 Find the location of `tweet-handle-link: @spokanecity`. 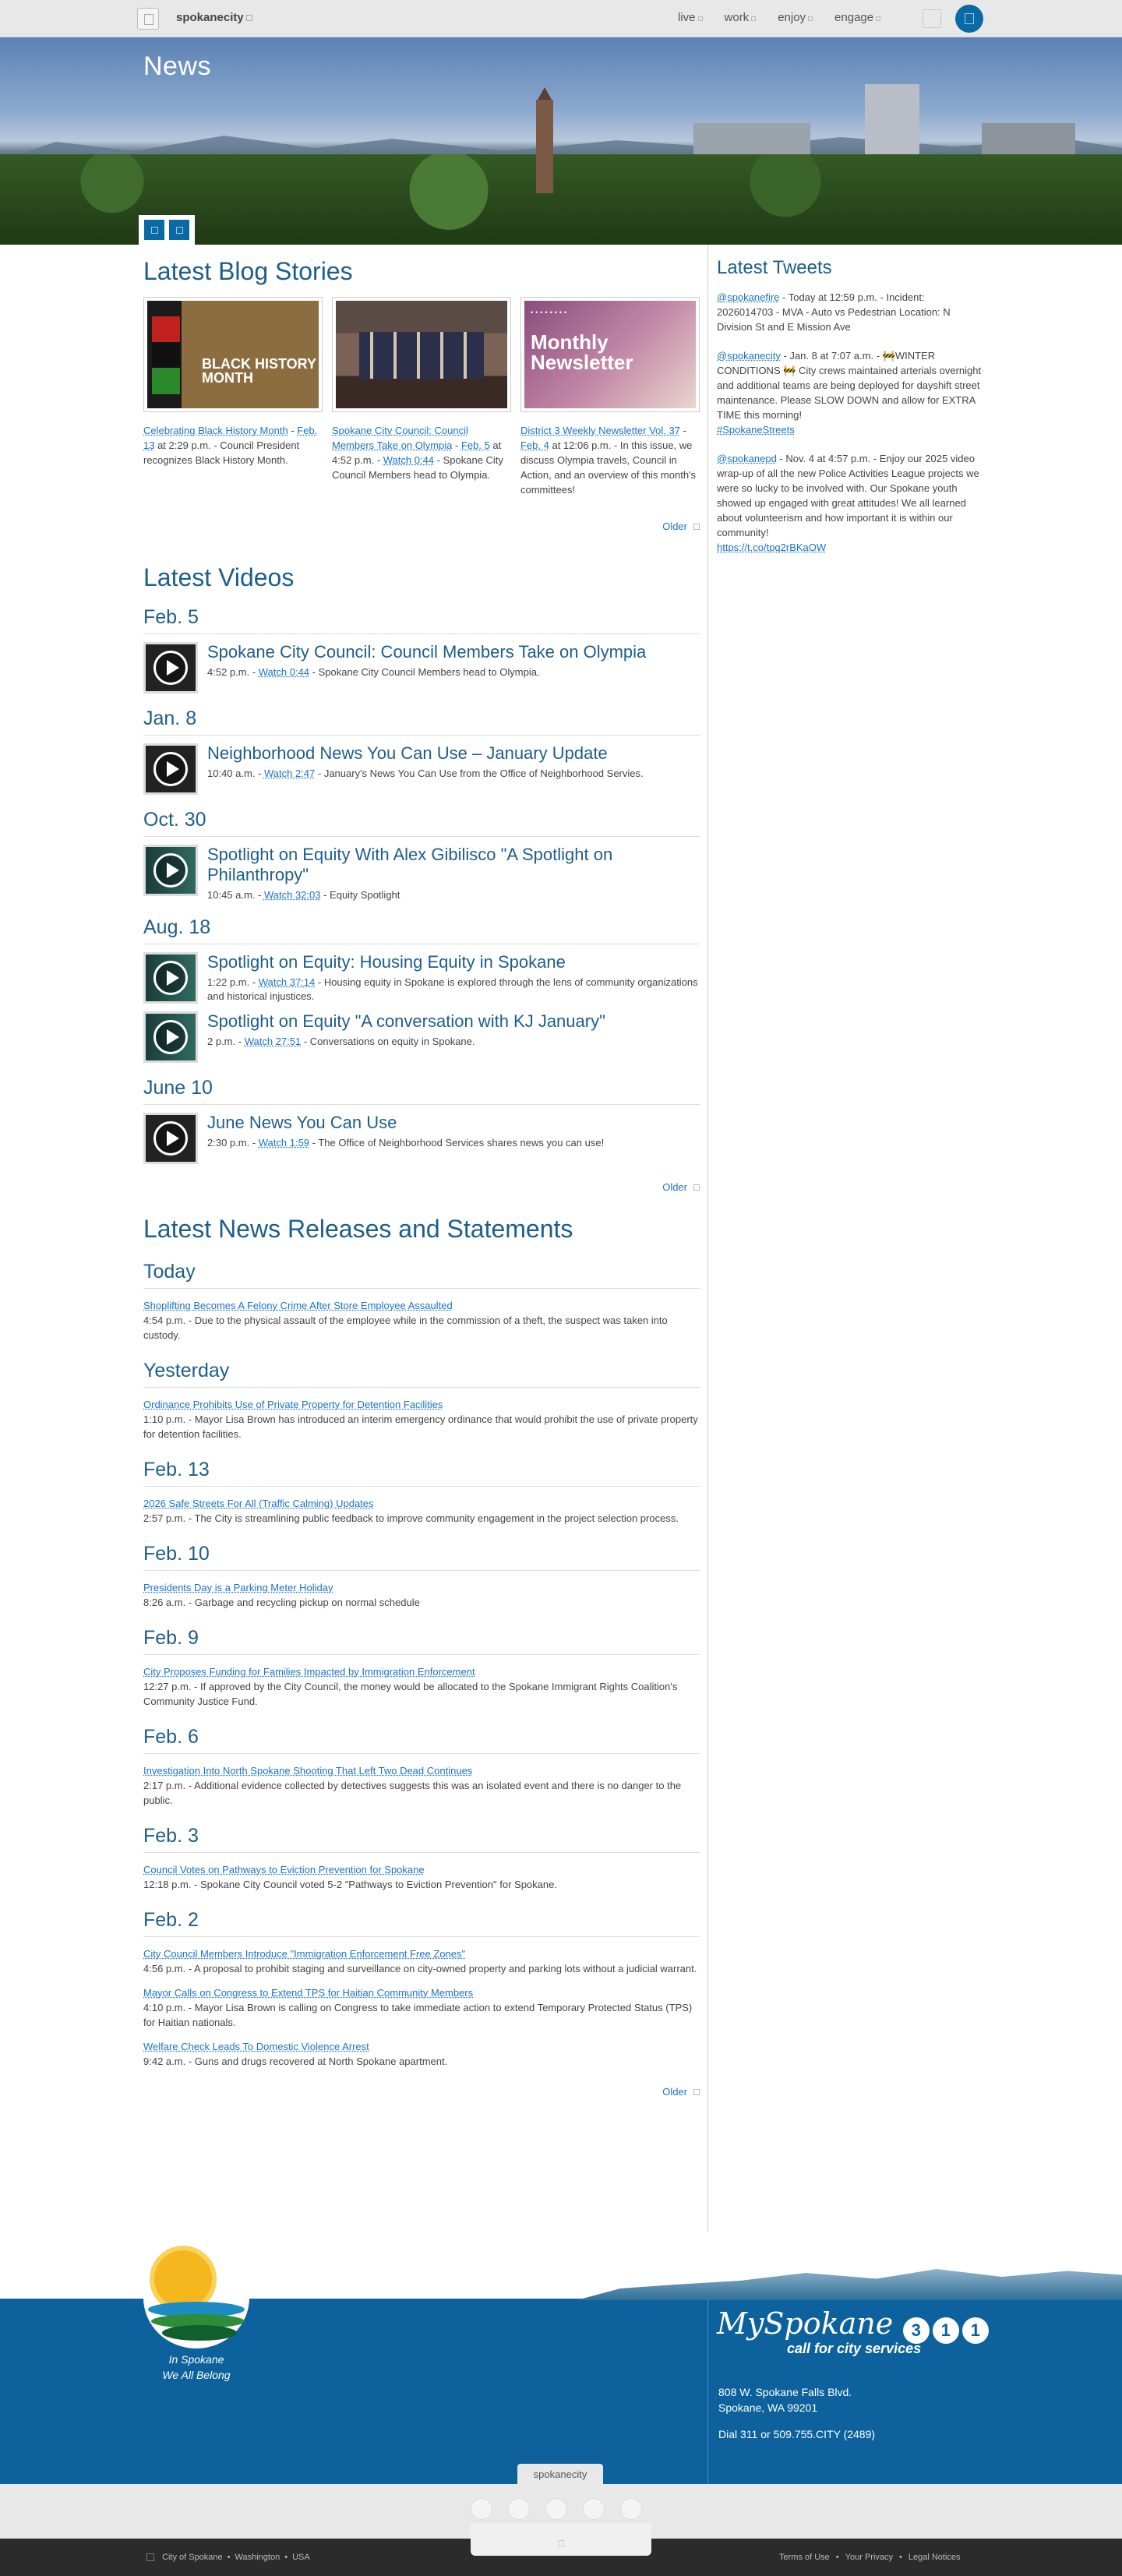

tweet-handle-link: @spokanecity is located at coordinates (749, 356).